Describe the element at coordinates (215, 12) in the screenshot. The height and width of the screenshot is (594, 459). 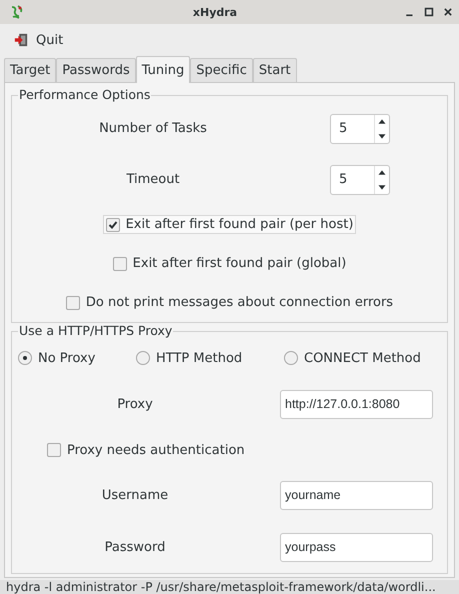
I see `window-title: xHydra` at that location.